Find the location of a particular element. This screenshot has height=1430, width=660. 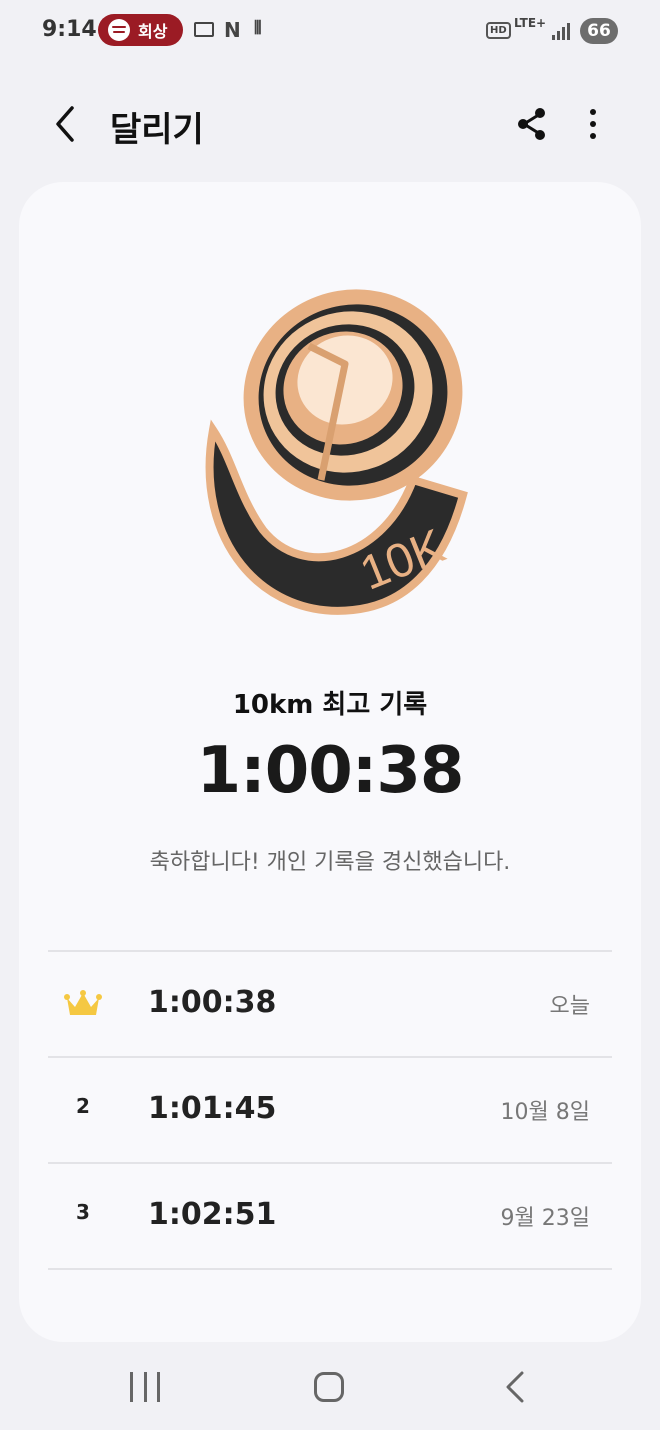

recent-apps-button is located at coordinates (145, 1387).